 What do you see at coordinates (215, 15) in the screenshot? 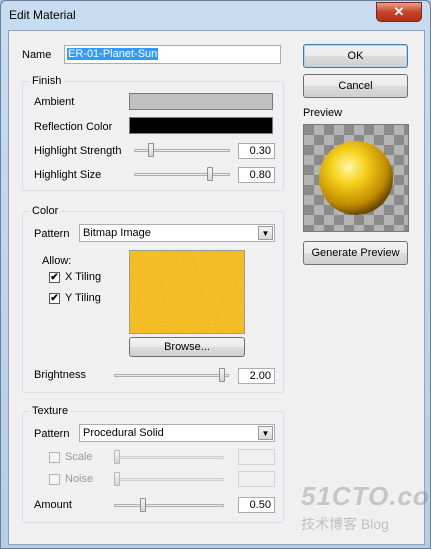
I see `title-bar: Edit Material ✕` at bounding box center [215, 15].